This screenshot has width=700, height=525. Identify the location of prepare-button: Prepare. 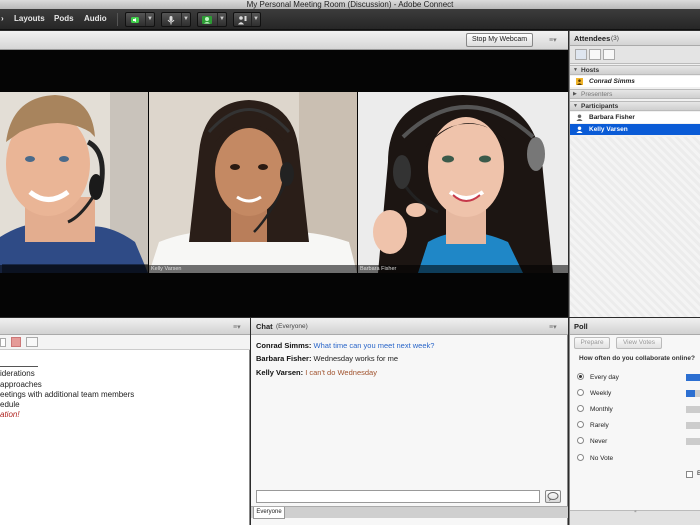
(592, 343).